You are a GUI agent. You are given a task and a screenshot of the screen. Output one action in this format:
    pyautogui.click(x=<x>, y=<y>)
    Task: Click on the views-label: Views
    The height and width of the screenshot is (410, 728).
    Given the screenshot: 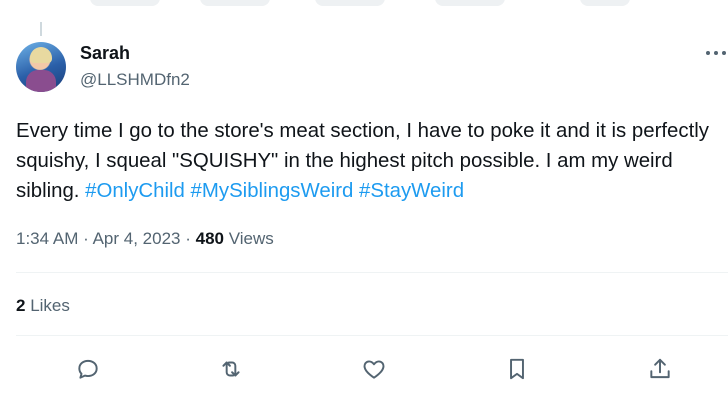 What is the action you would take?
    pyautogui.click(x=251, y=238)
    